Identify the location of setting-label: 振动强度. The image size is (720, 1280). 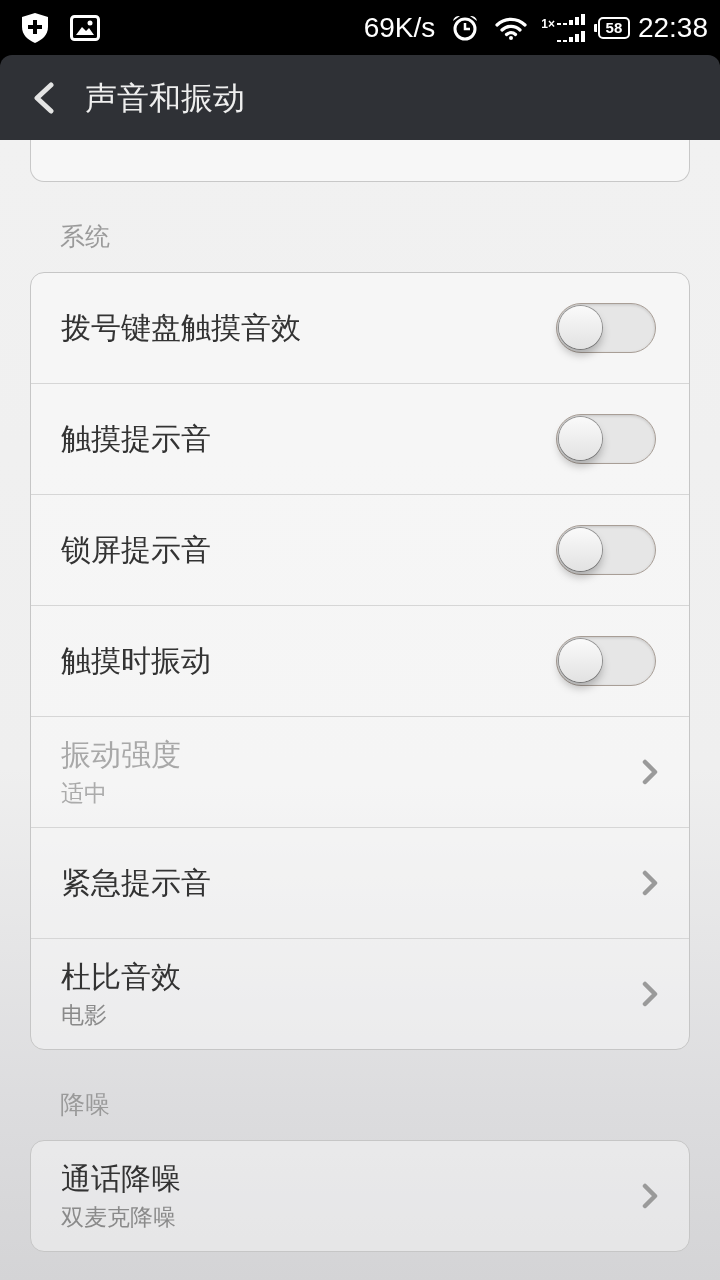
(121, 755).